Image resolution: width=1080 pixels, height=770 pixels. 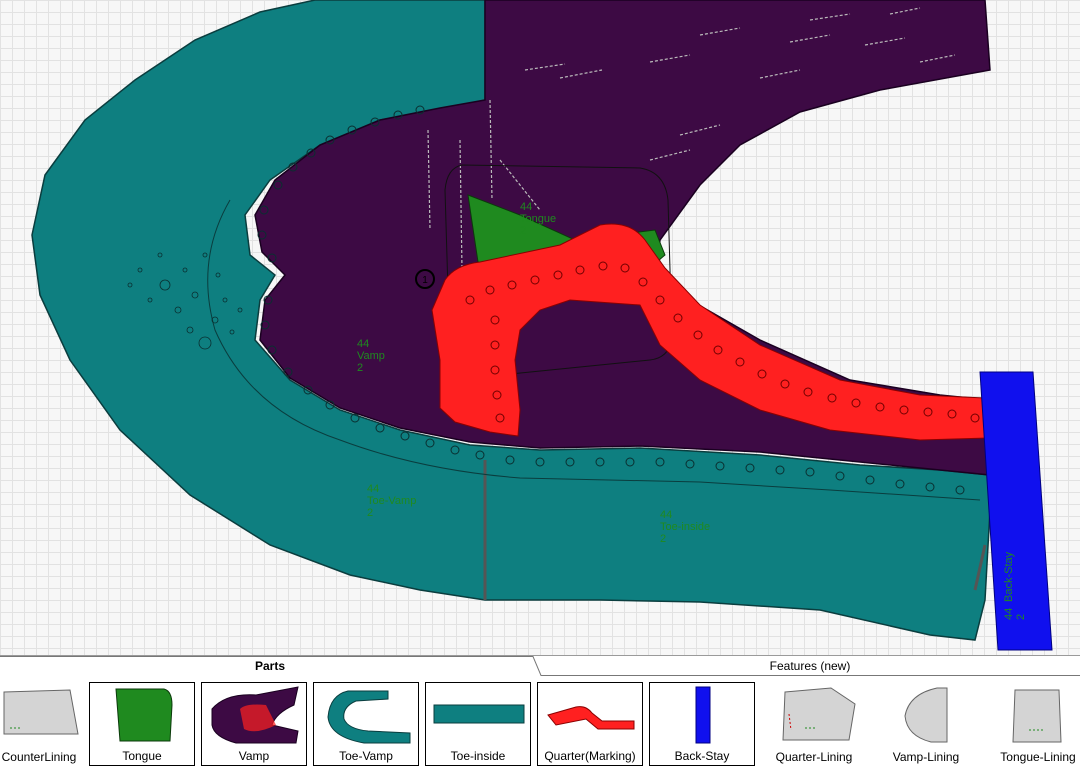 I want to click on thumbnail-tongue-lining: Tongue-Lining, so click(x=1032, y=724).